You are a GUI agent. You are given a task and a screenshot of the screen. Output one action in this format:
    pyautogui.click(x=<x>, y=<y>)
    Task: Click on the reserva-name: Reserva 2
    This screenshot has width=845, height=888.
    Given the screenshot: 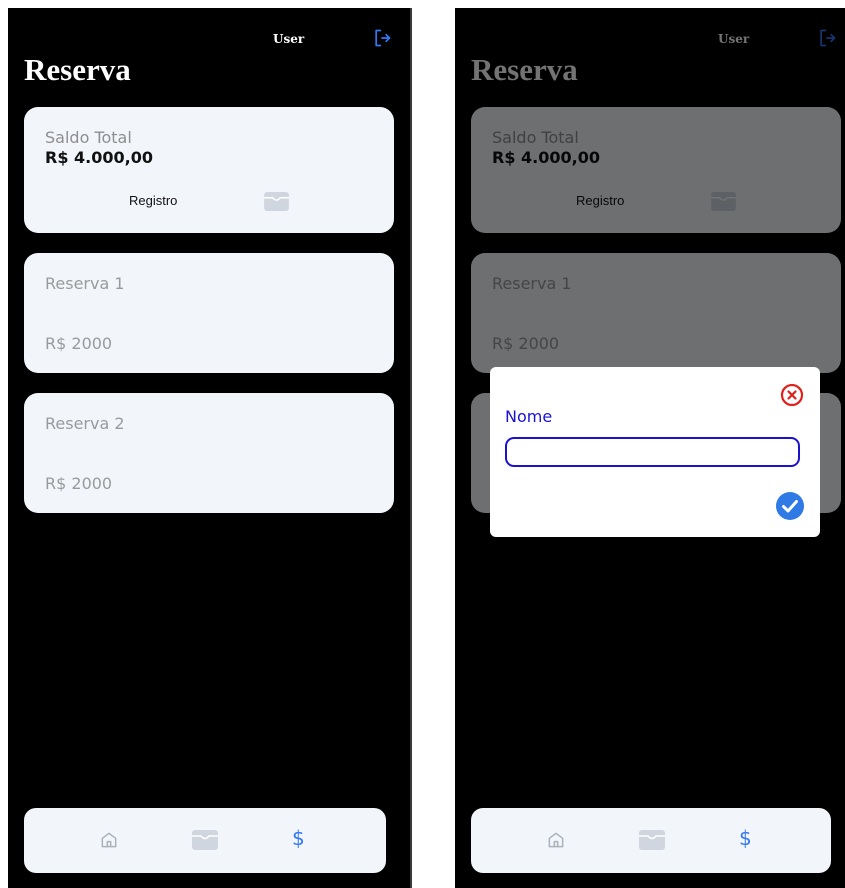 What is the action you would take?
    pyautogui.click(x=85, y=423)
    